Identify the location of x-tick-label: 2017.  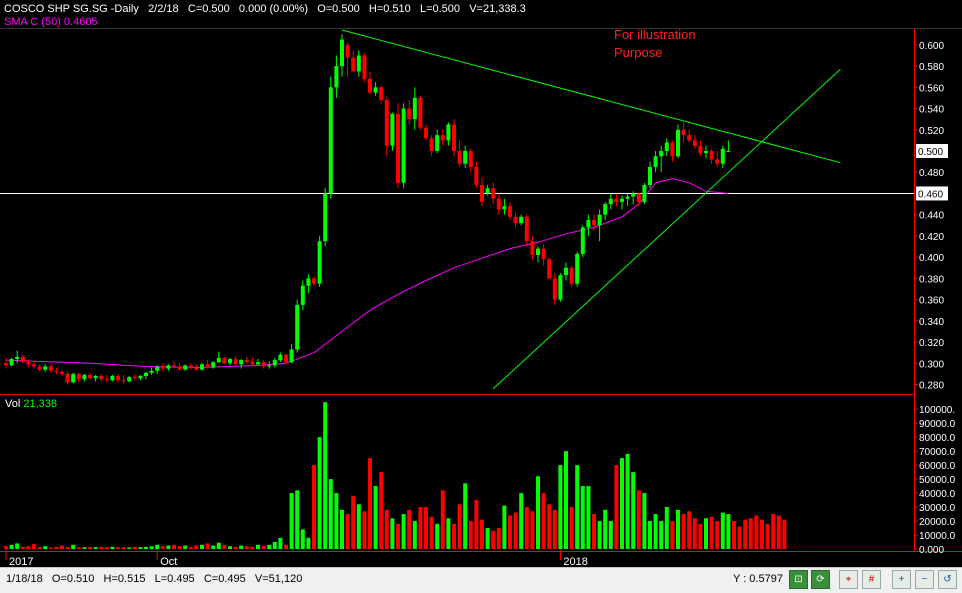
(21, 561).